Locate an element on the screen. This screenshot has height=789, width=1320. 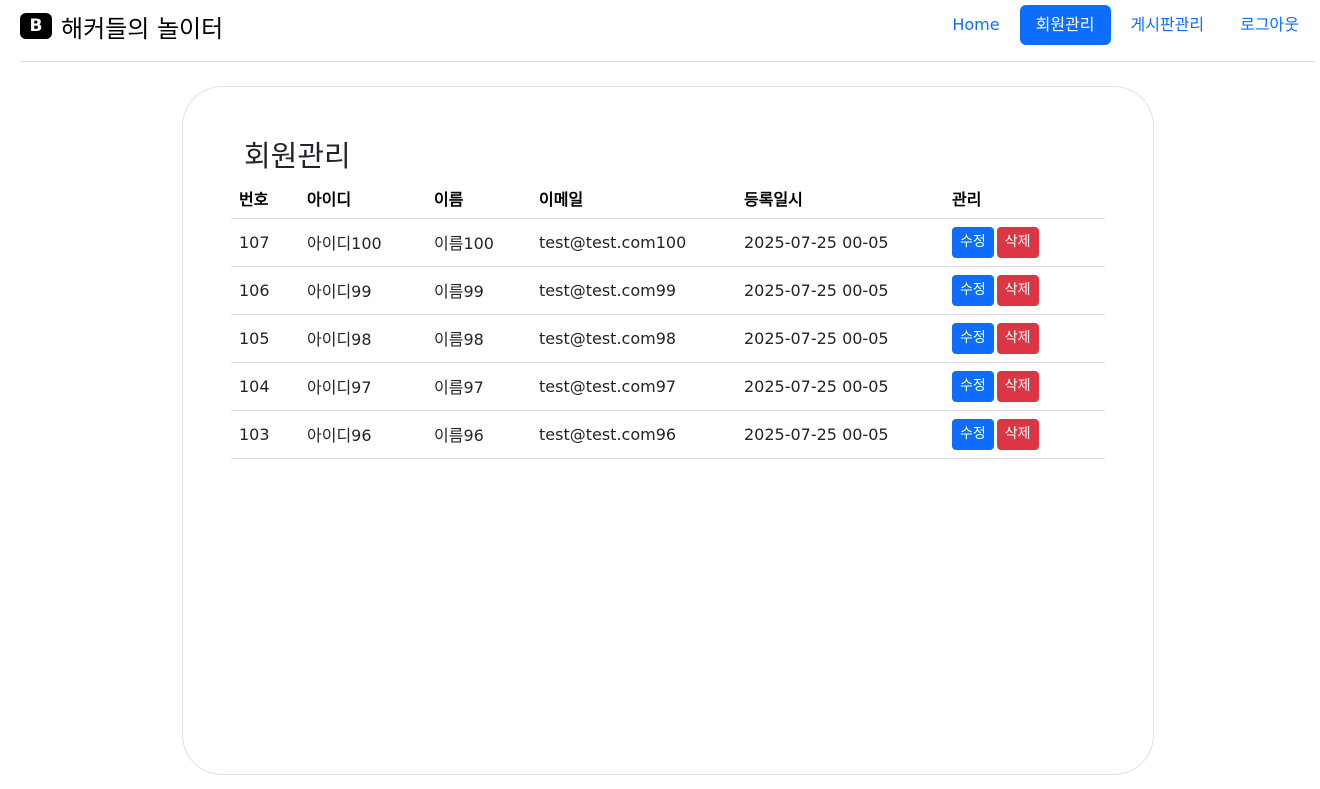
cell-email: test@test.com98 is located at coordinates (633, 338).